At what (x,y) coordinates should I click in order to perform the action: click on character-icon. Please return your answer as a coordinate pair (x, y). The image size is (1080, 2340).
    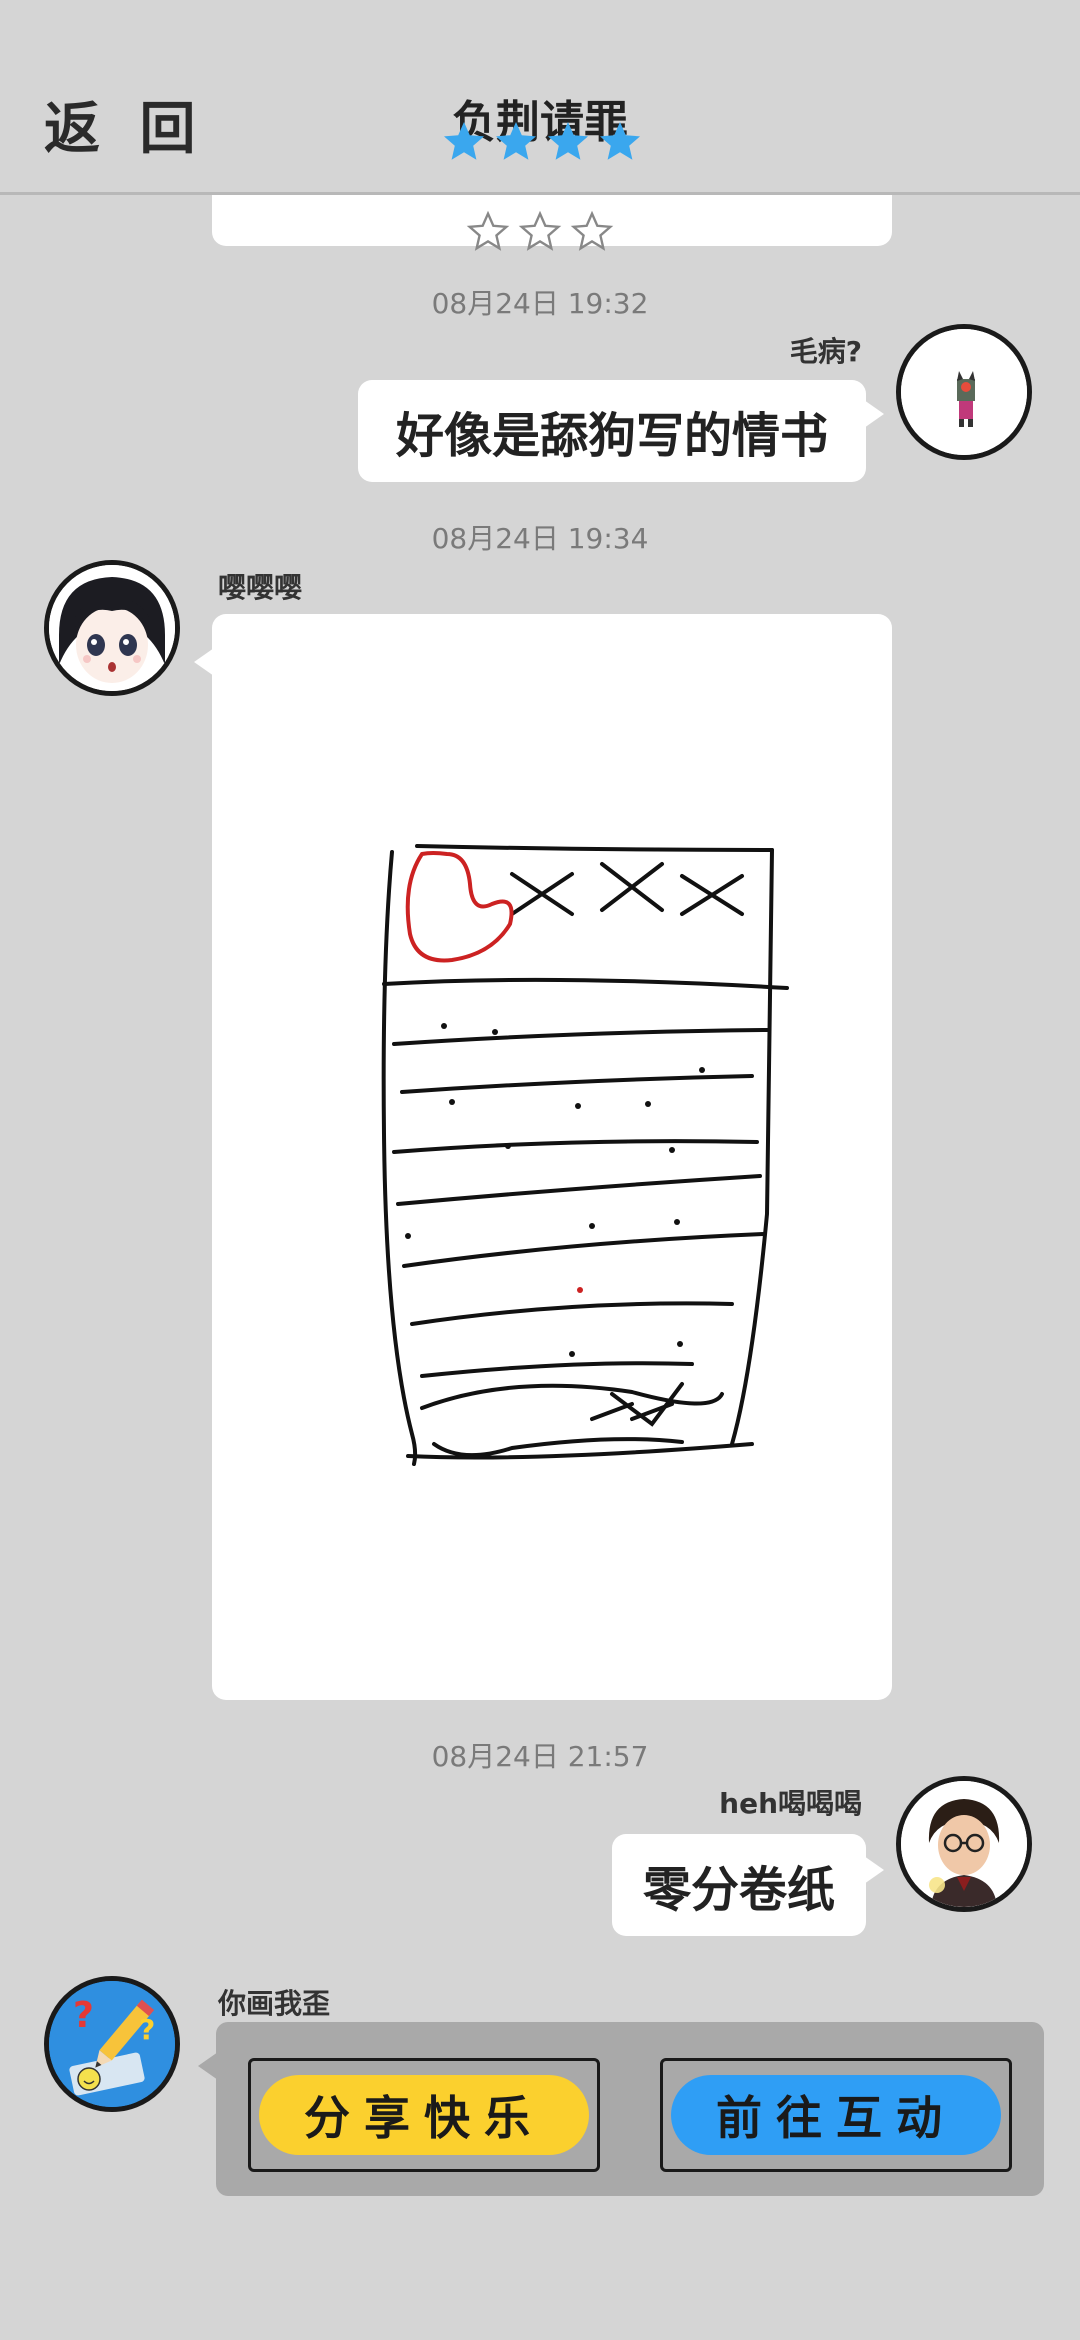
    Looking at the image, I should click on (964, 392).